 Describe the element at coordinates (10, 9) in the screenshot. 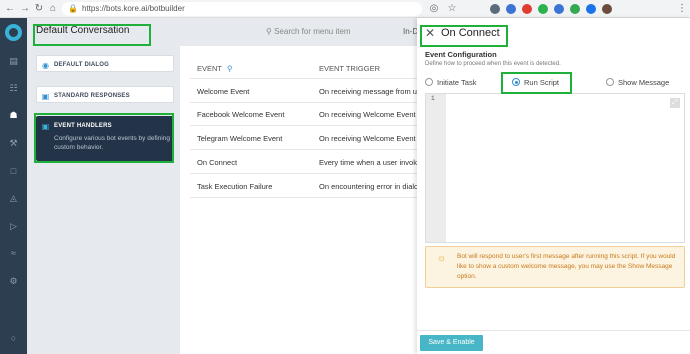

I see `back-icon: ←` at that location.